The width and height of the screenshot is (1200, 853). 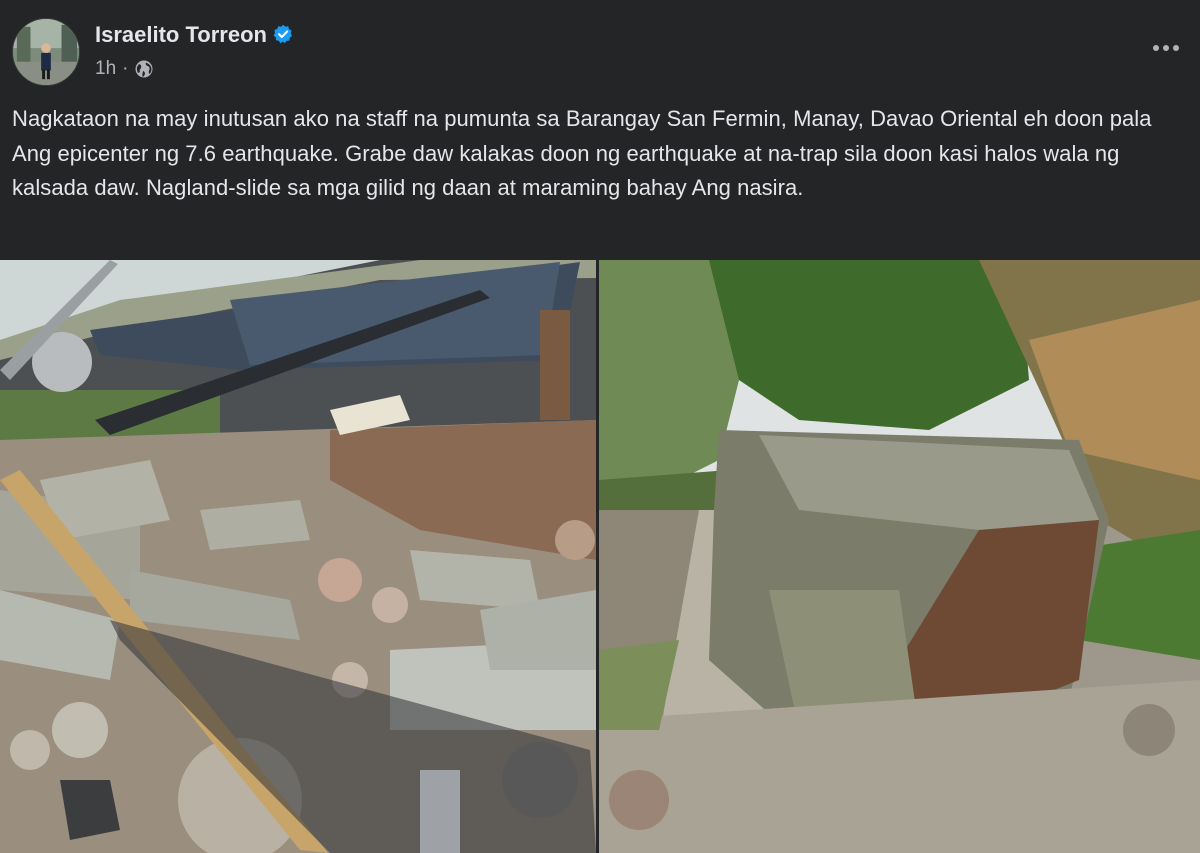 What do you see at coordinates (282, 34) in the screenshot?
I see `verified-badge-icon` at bounding box center [282, 34].